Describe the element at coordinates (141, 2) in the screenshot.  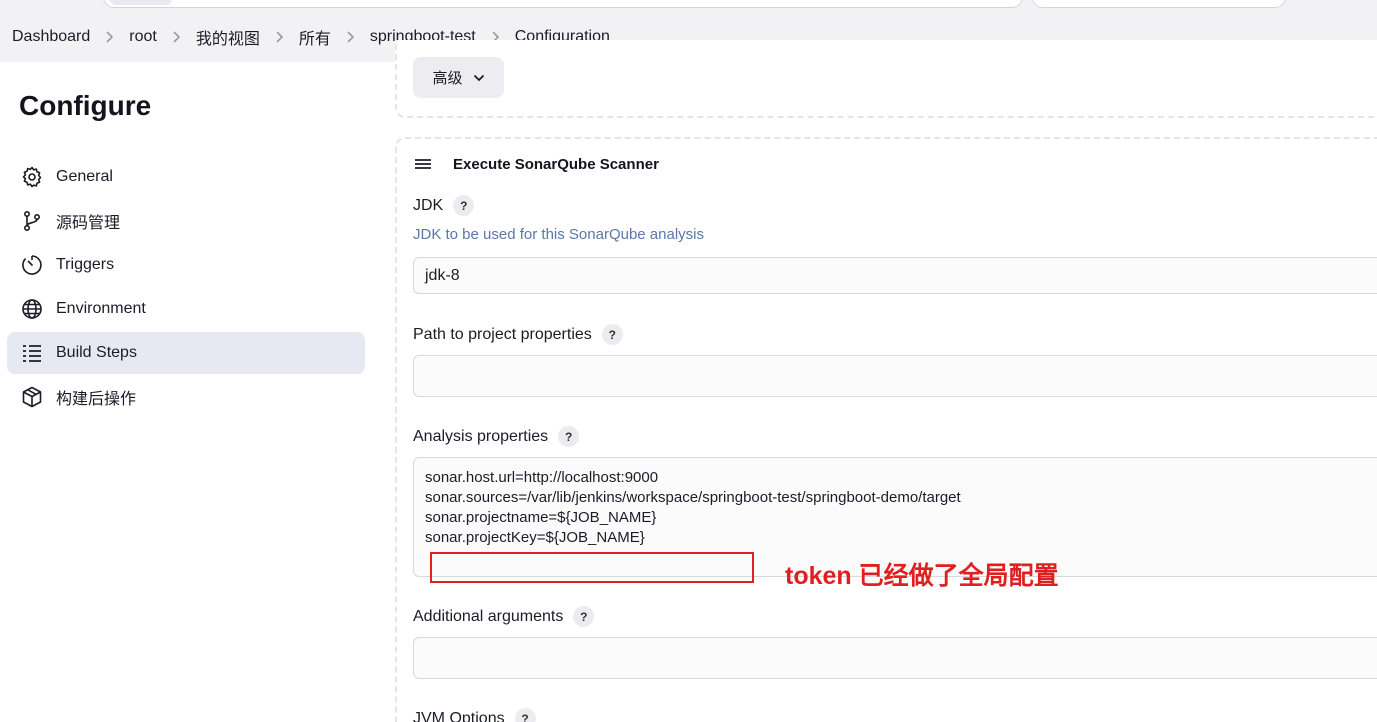
I see `search-field-segment` at that location.